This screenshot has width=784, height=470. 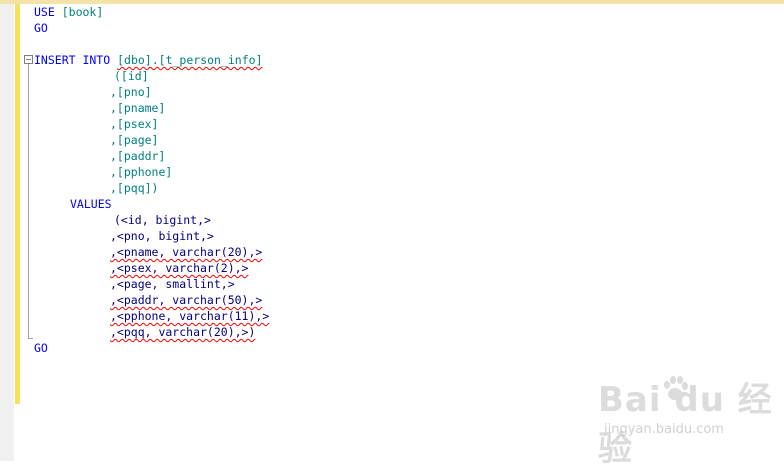 I want to click on code-line-go: GO, so click(x=41, y=28).